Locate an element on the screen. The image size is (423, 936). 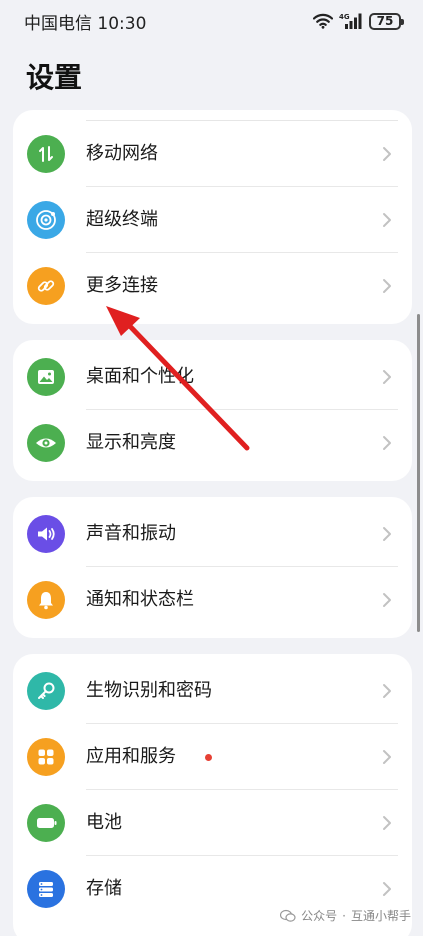
notification-badge-dot is located at coordinates (208, 757).